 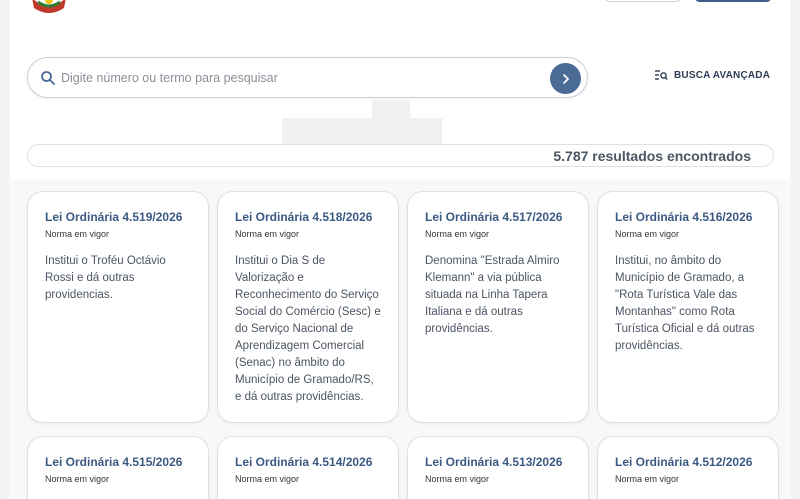 What do you see at coordinates (498, 462) in the screenshot?
I see `law-title: Lei Ordinária 4.513/2026` at bounding box center [498, 462].